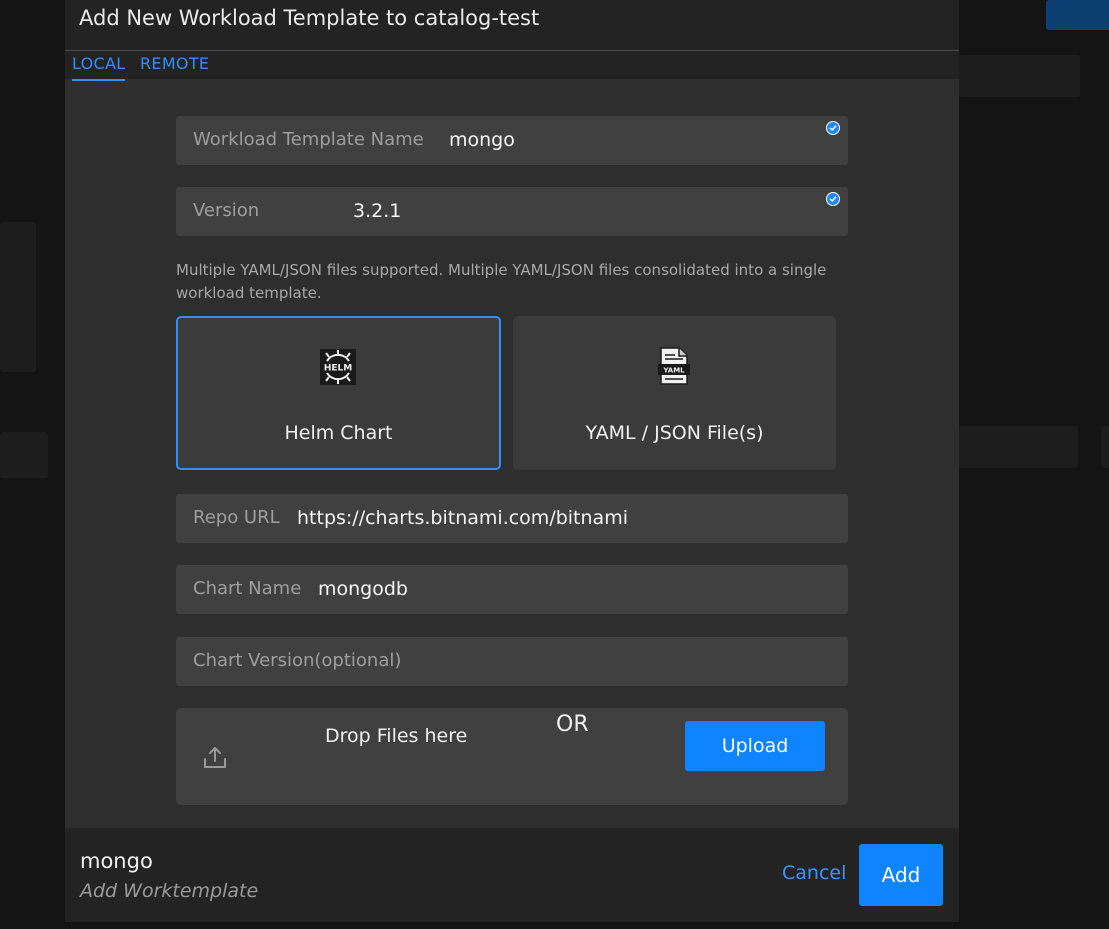 This screenshot has height=929, width=1109. Describe the element at coordinates (512, 756) in the screenshot. I see `file-drop-zone: Drop Files here OR Upload` at that location.